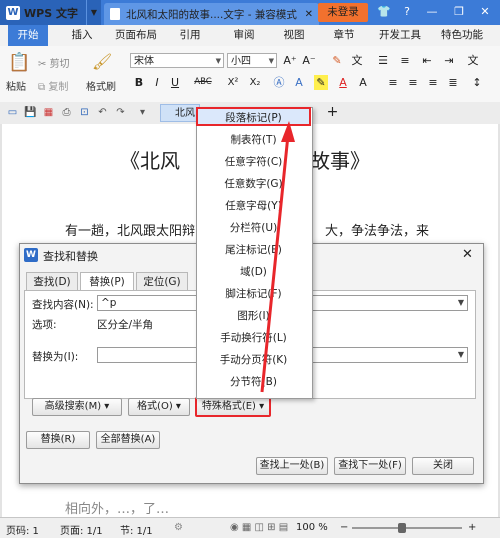 The width and height of the screenshot is (500, 538). What do you see at coordinates (178, 527) in the screenshot?
I see `settings-icon: ⚙` at bounding box center [178, 527].